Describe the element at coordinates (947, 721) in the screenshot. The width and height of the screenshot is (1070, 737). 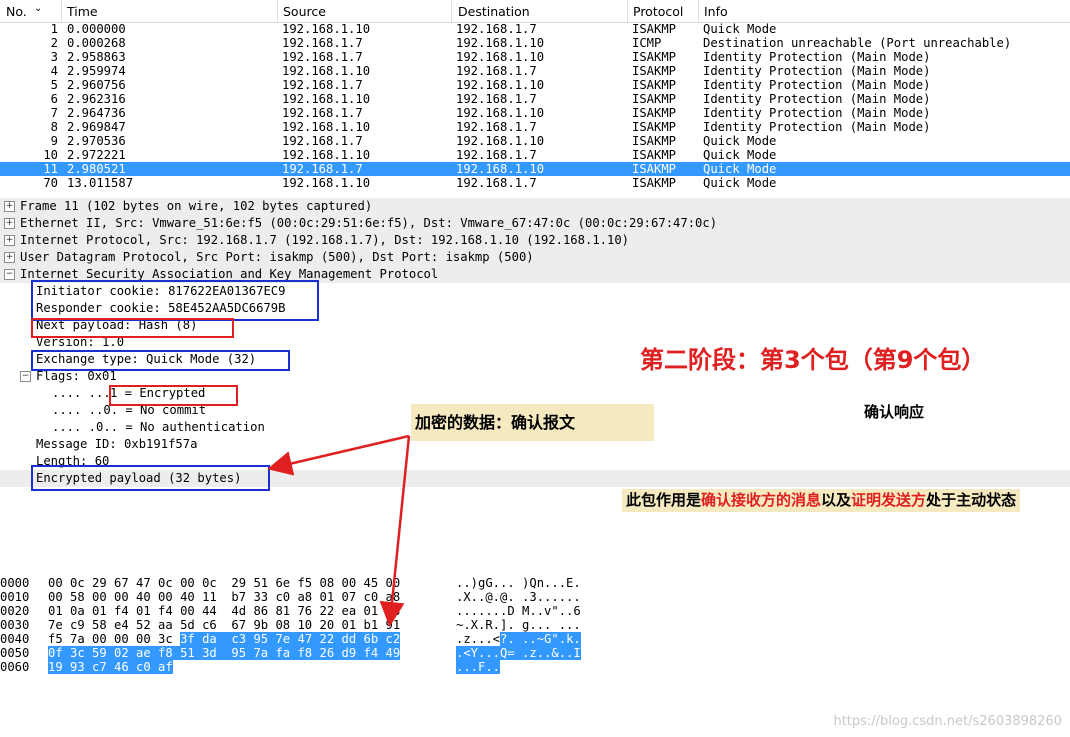
I see `watermark: https://blog.csdn.net/s2603898260` at that location.